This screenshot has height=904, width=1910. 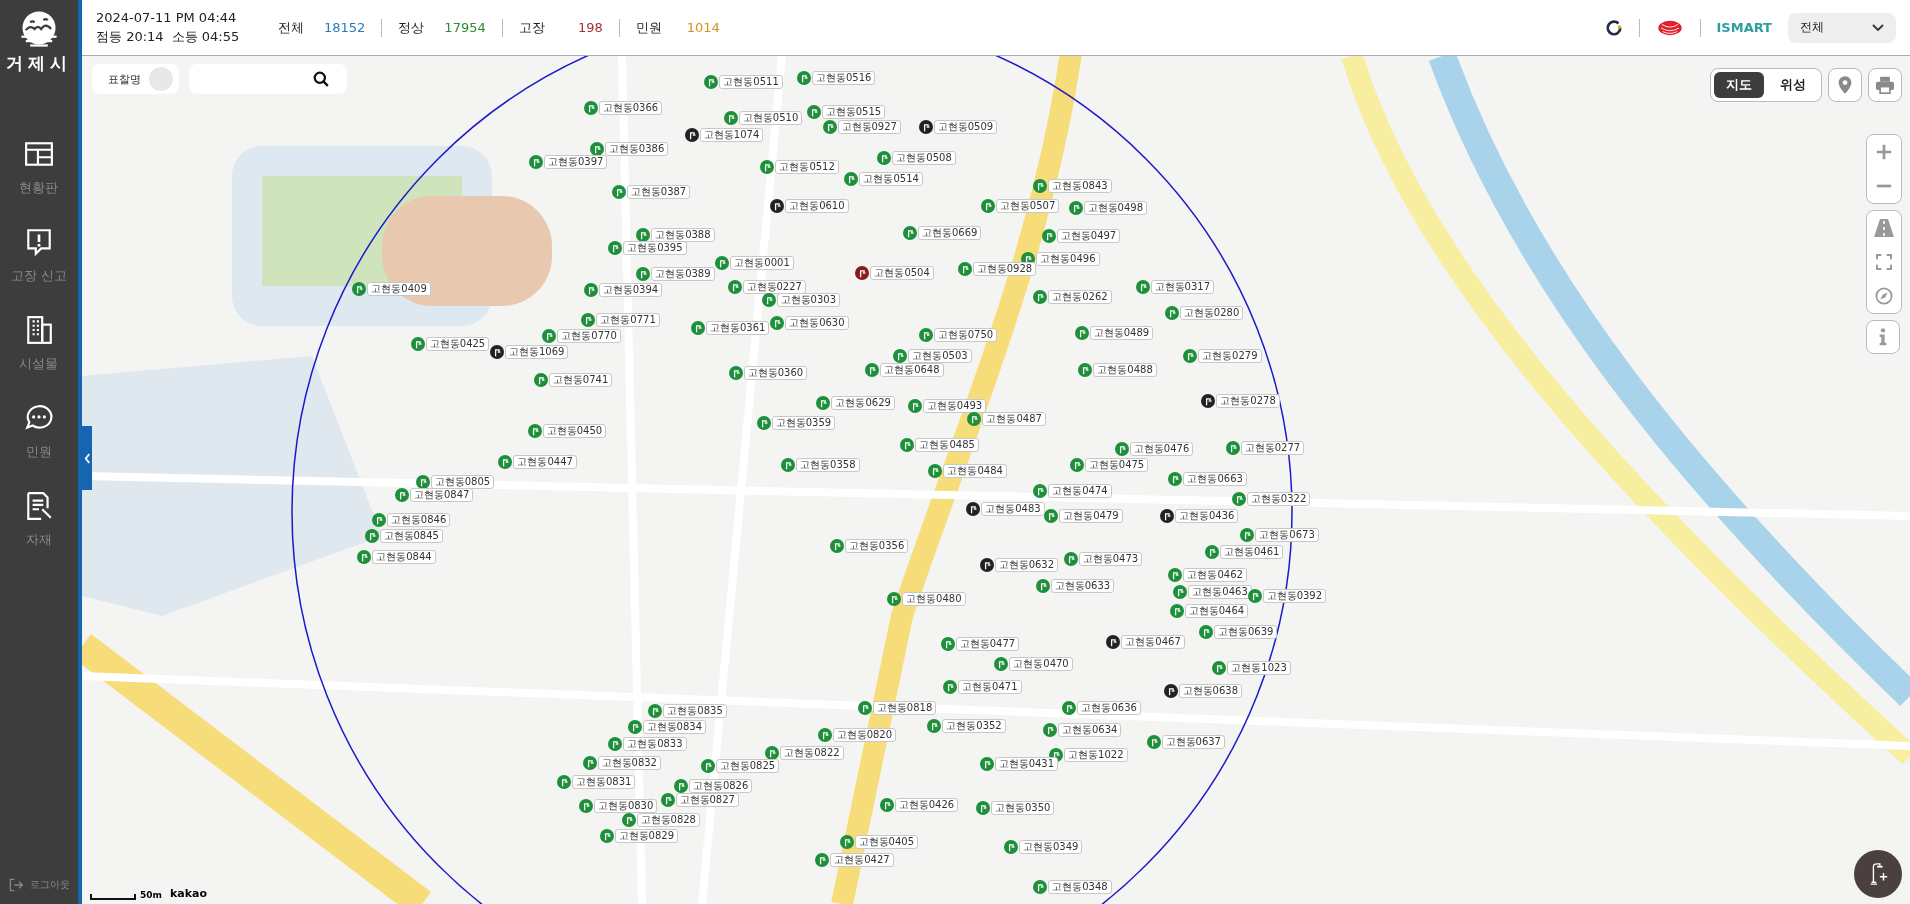 What do you see at coordinates (1245, 632) in the screenshot?
I see `marker-label: 고현동0639` at bounding box center [1245, 632].